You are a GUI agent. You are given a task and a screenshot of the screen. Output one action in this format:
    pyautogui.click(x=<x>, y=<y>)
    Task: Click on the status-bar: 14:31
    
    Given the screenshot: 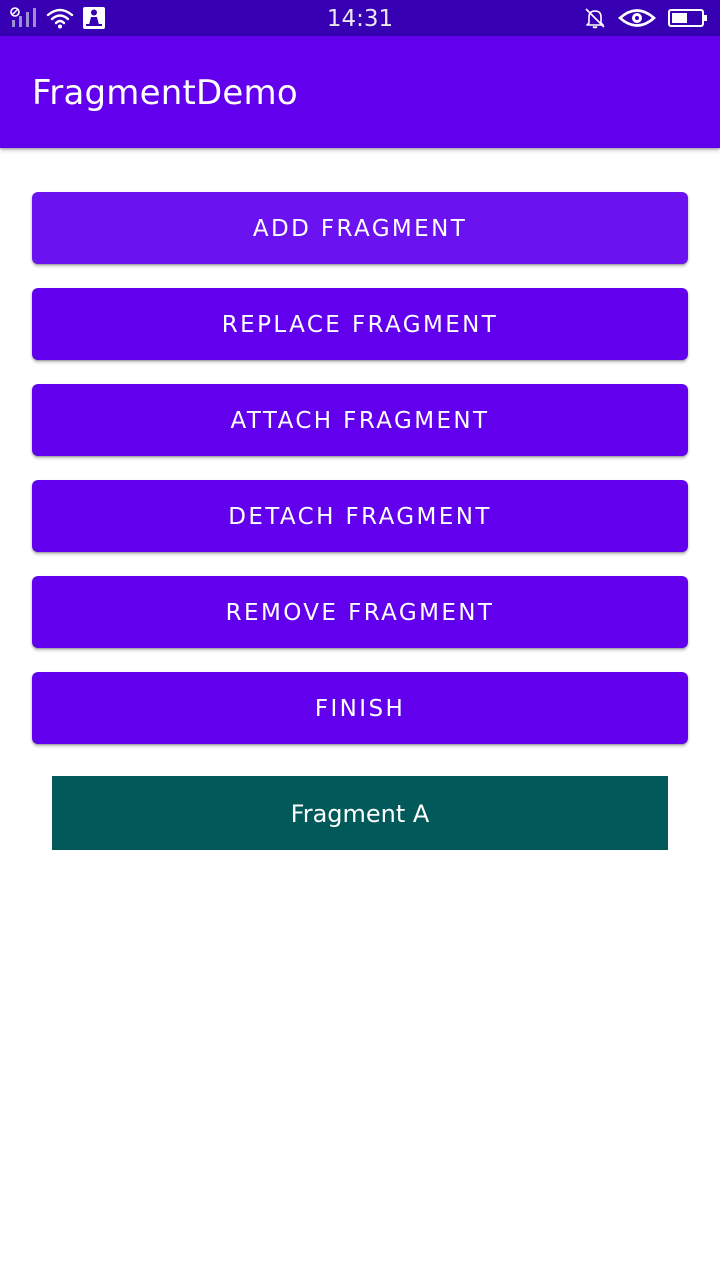 What is the action you would take?
    pyautogui.click(x=360, y=18)
    